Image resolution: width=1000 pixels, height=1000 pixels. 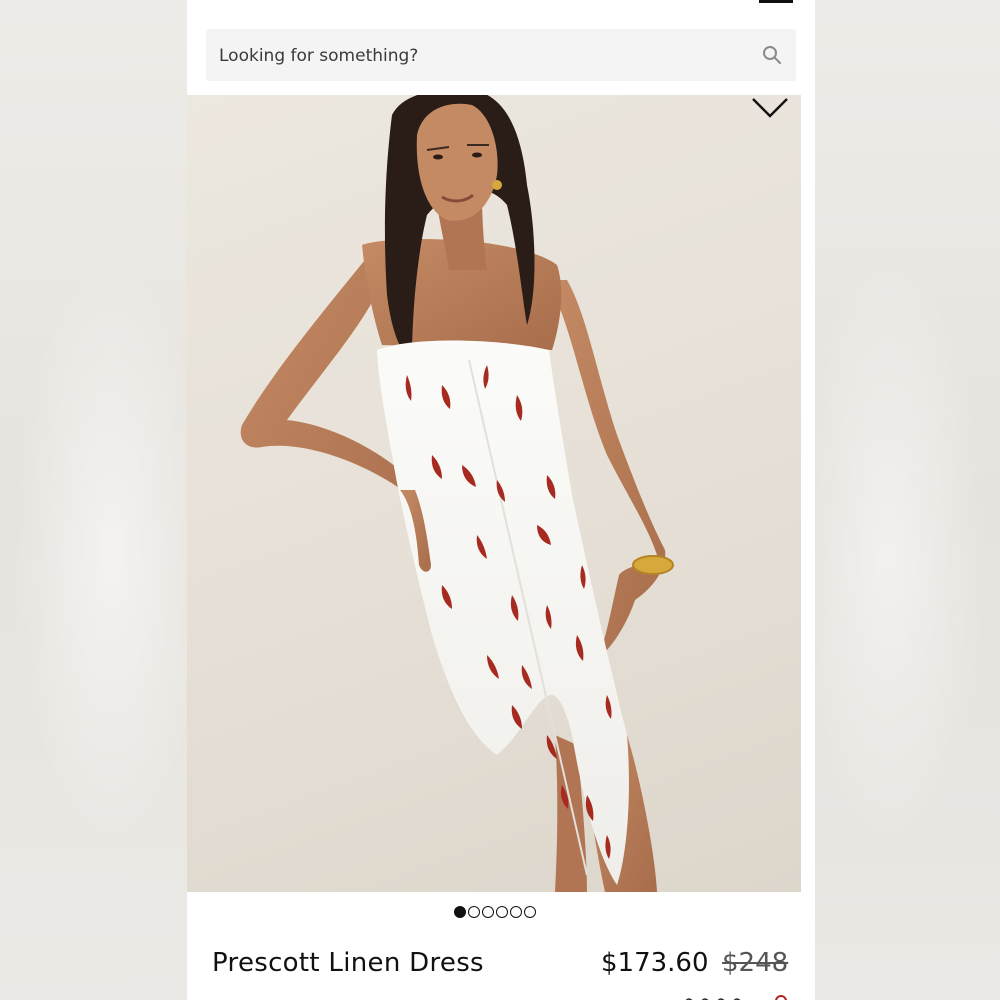 I want to click on search-input, so click(x=483, y=56).